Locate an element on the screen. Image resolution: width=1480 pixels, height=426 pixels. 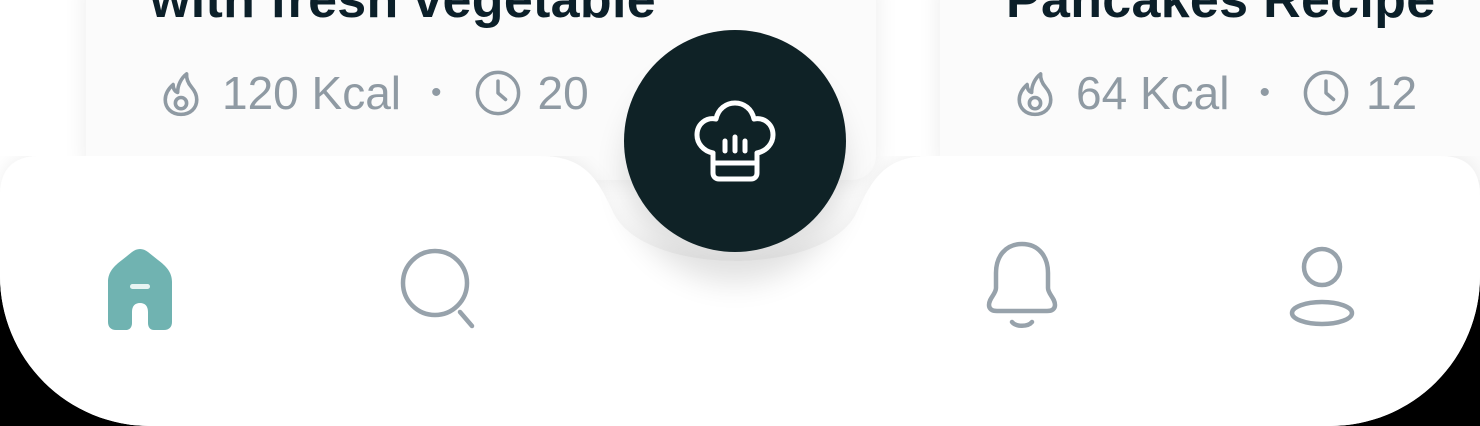
chef-action-button is located at coordinates (735, 141).